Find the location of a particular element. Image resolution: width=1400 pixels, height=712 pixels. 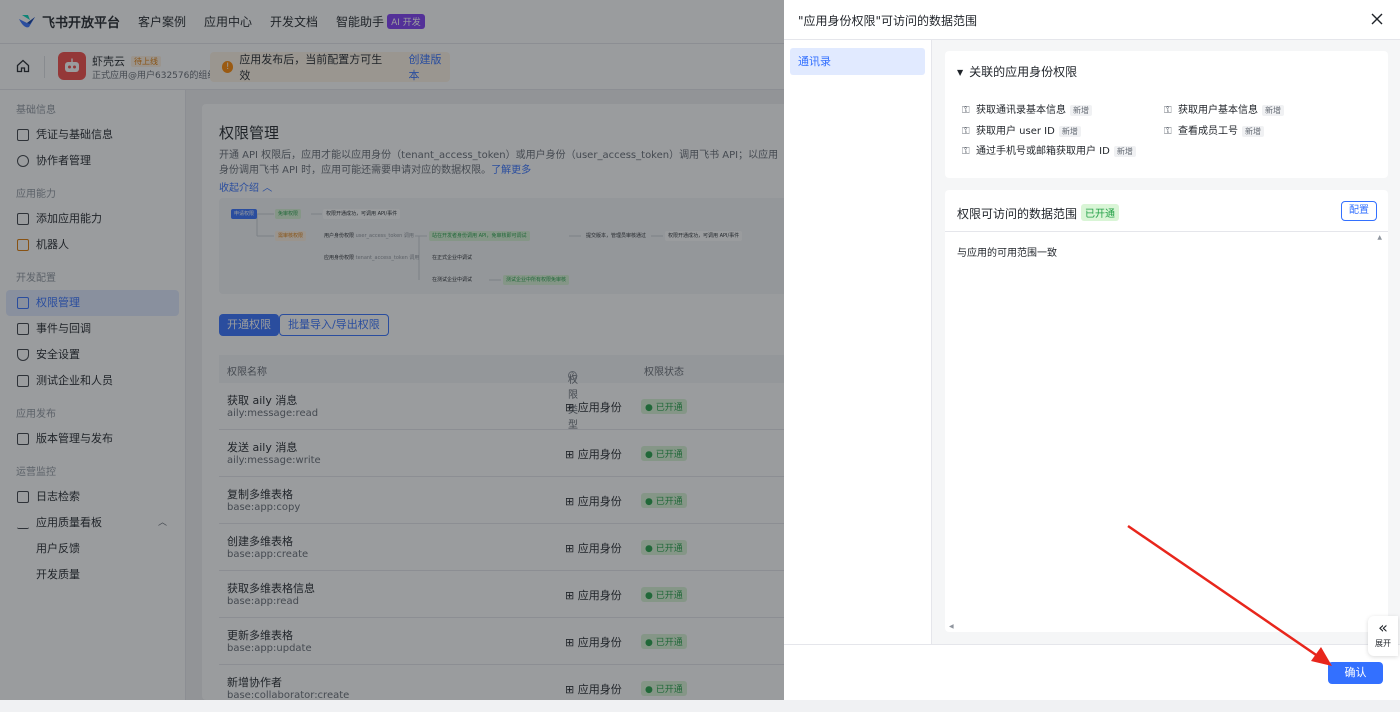

drawer-header: "应用身份权限"可访问的数据范围 is located at coordinates (1092, 20).